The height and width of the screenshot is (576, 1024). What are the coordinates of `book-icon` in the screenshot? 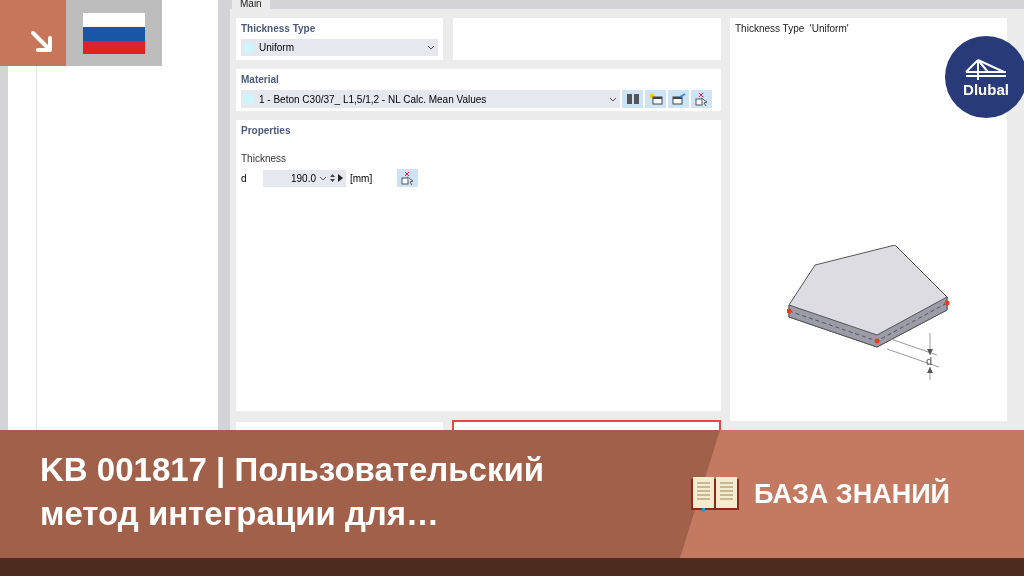 It's located at (632, 99).